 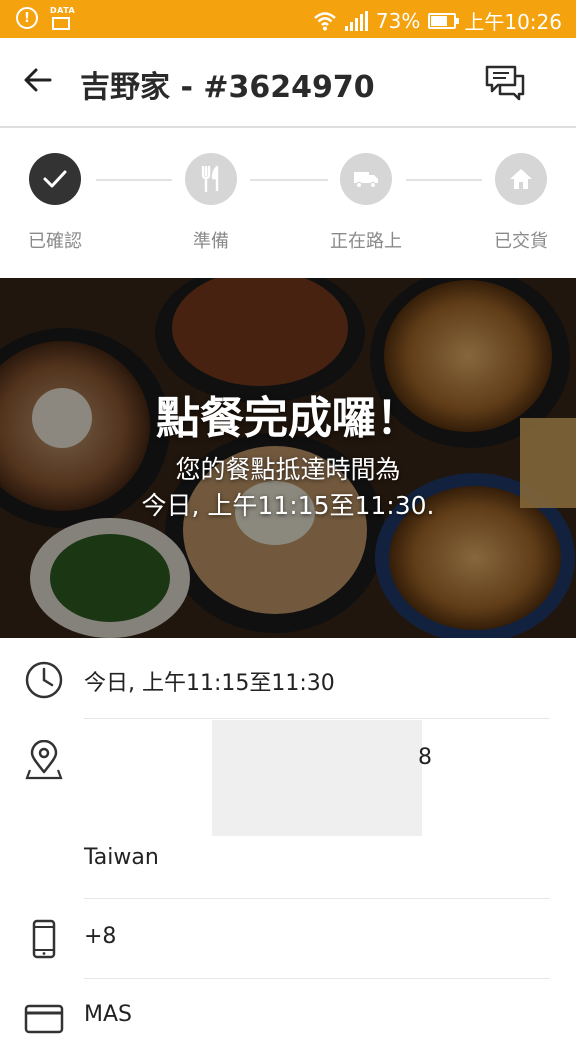 What do you see at coordinates (366, 241) in the screenshot?
I see `step-label: 正在路上` at bounding box center [366, 241].